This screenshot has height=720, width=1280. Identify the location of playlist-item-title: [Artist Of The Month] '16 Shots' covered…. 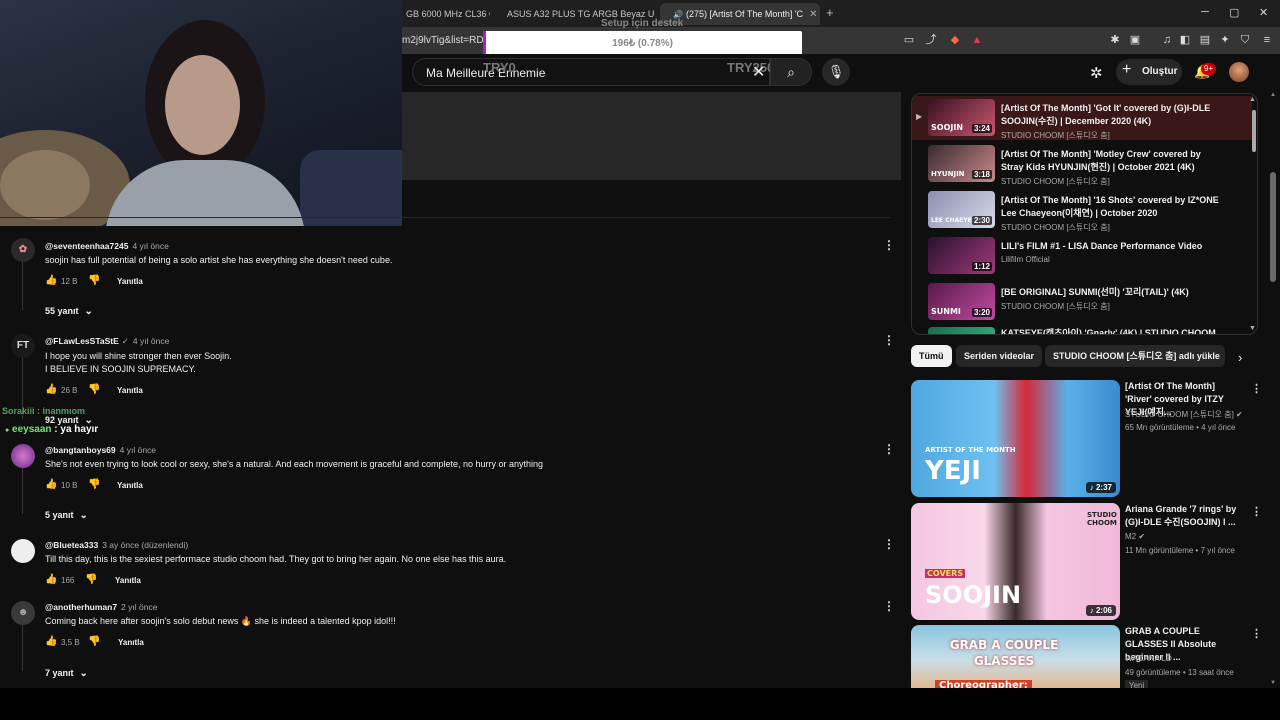
(1111, 207).